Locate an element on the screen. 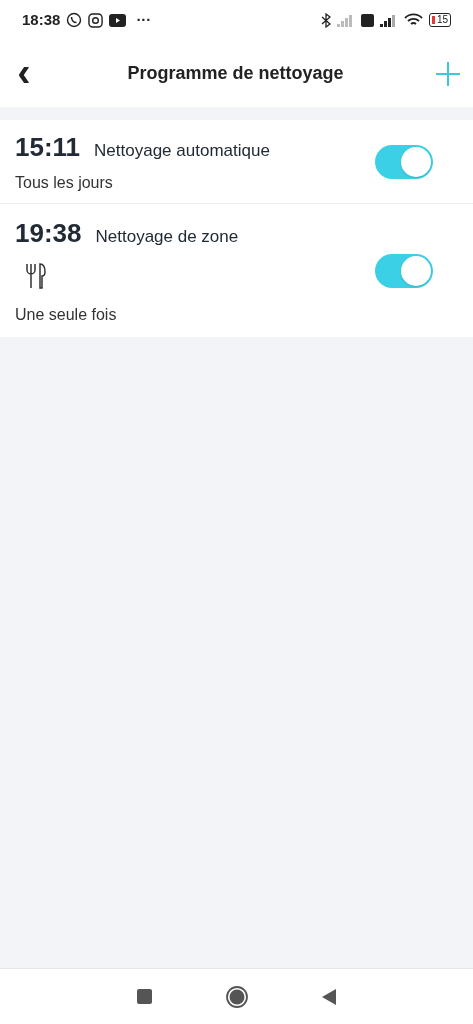 This screenshot has height=1024, width=473. volte-icon is located at coordinates (367, 20).